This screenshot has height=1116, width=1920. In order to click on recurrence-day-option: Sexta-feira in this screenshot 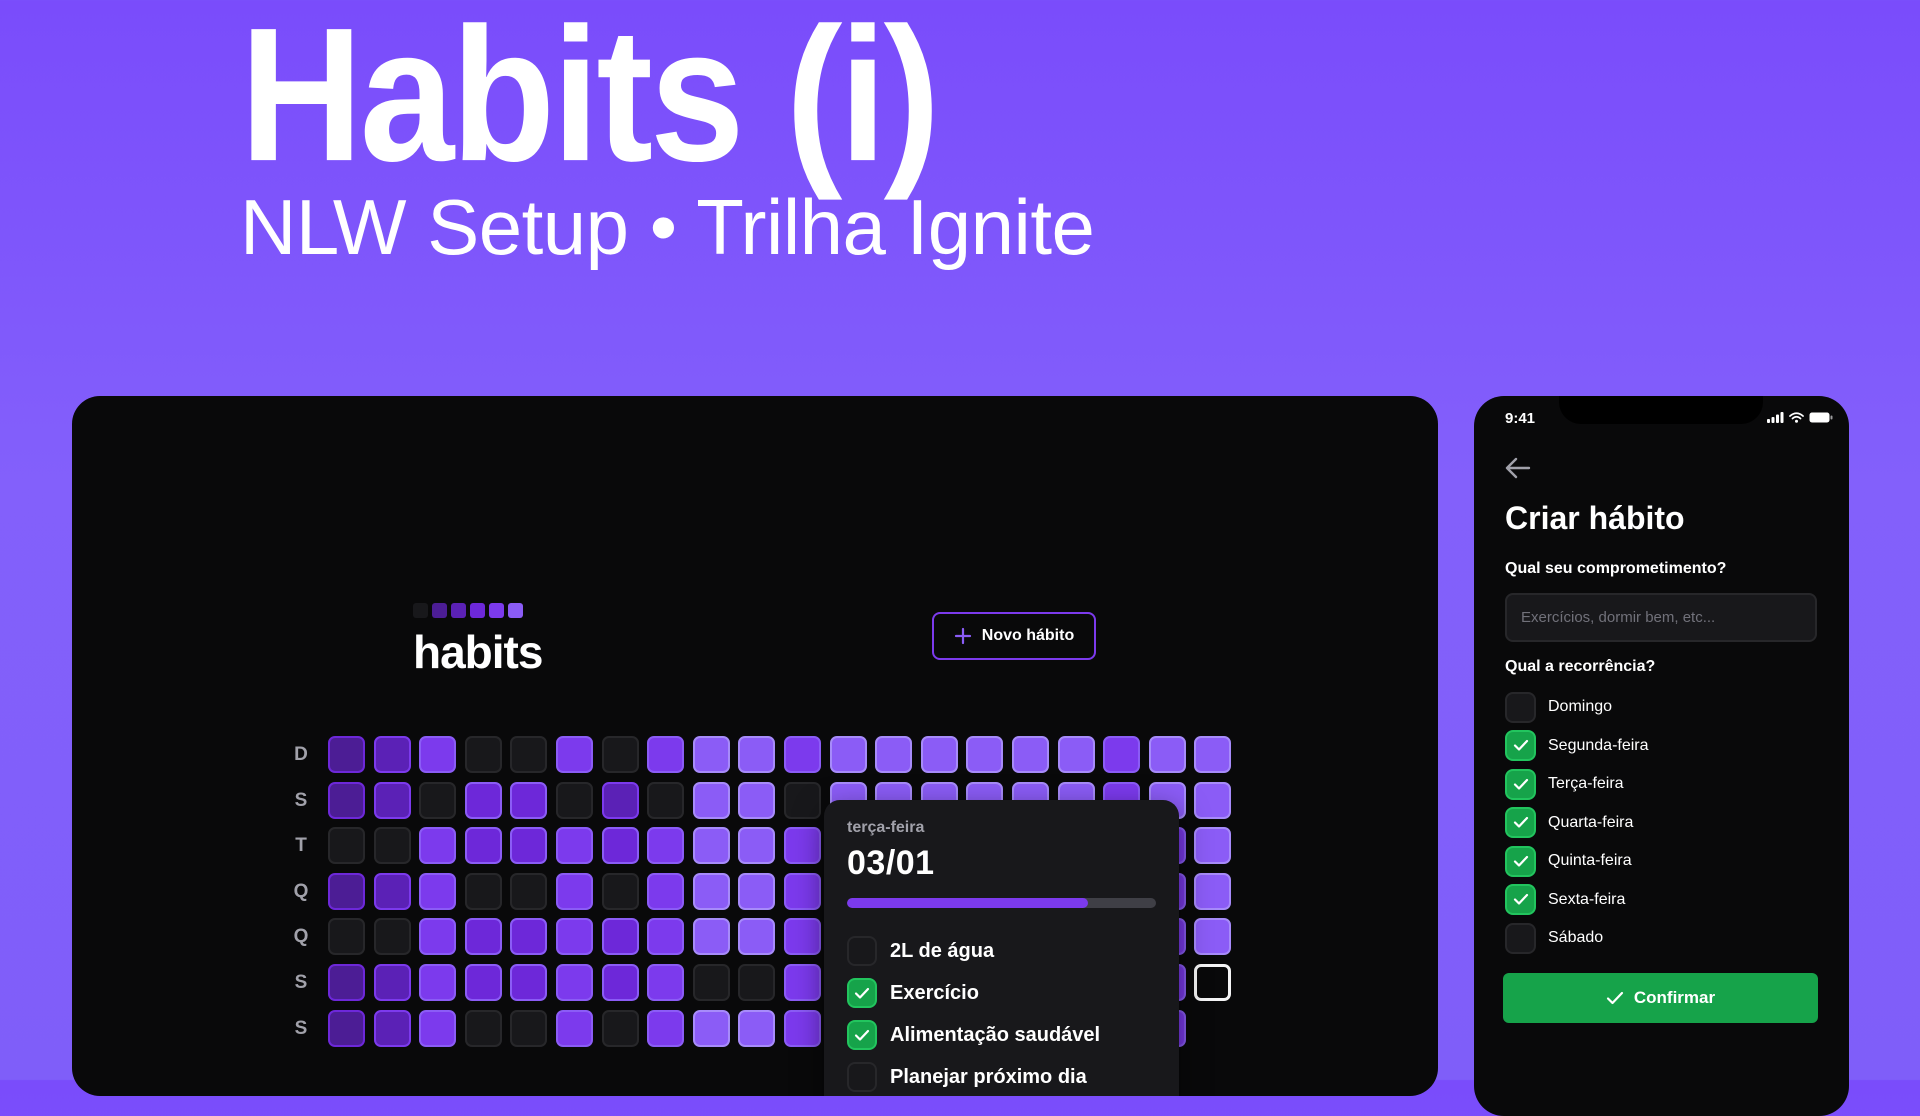, I will do `click(1577, 900)`.